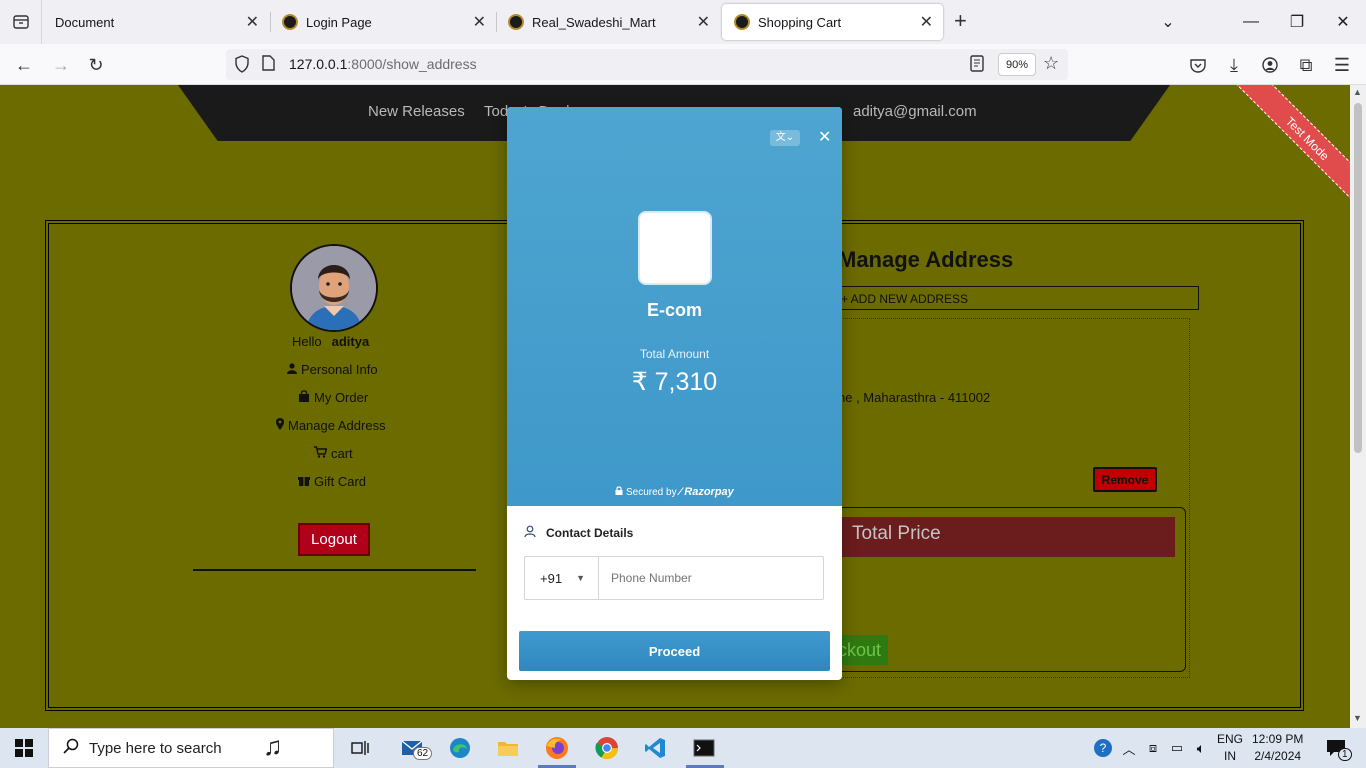  I want to click on phone-field-group: +91 ▼, so click(674, 578).